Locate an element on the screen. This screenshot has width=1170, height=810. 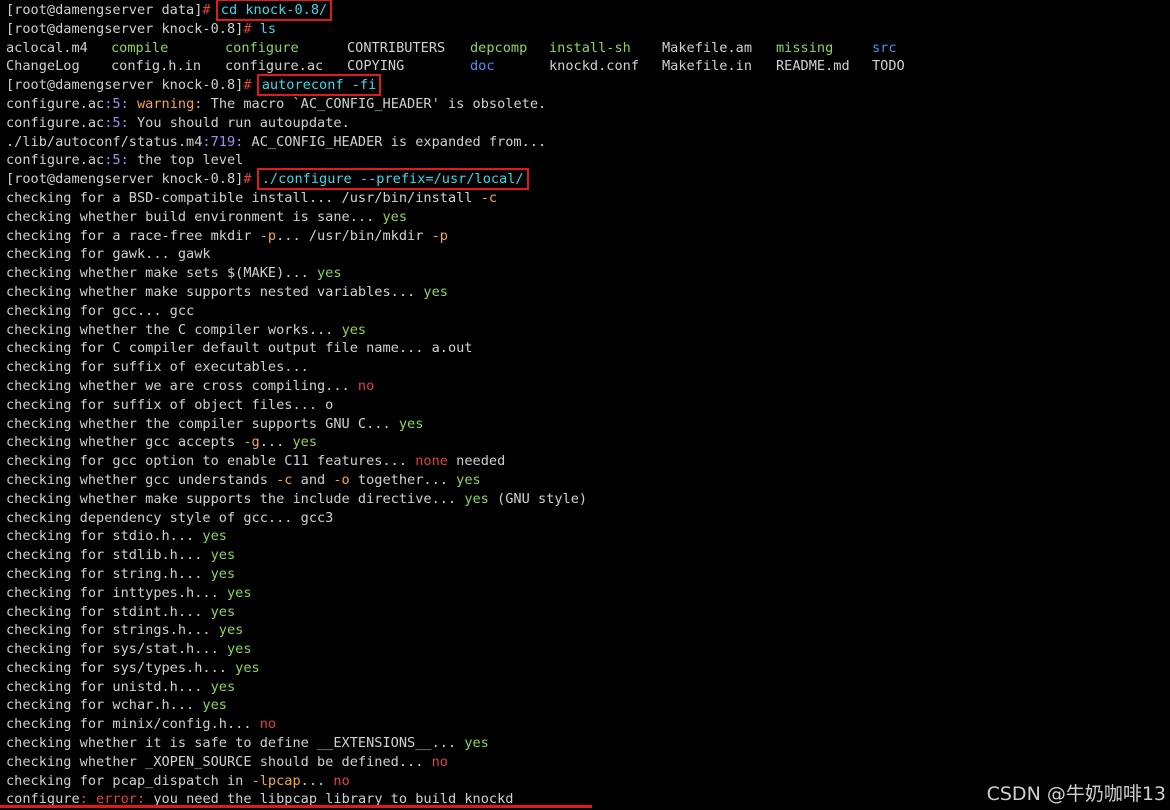
directory-entry: doc is located at coordinates (482, 66).